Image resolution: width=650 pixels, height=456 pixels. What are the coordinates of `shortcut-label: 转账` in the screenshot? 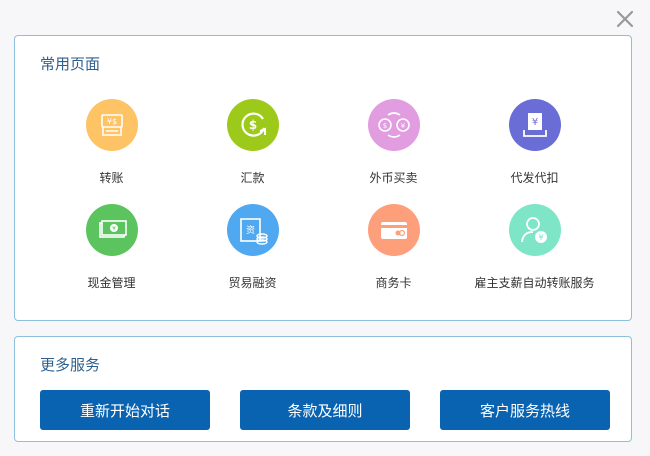 It's located at (111, 178).